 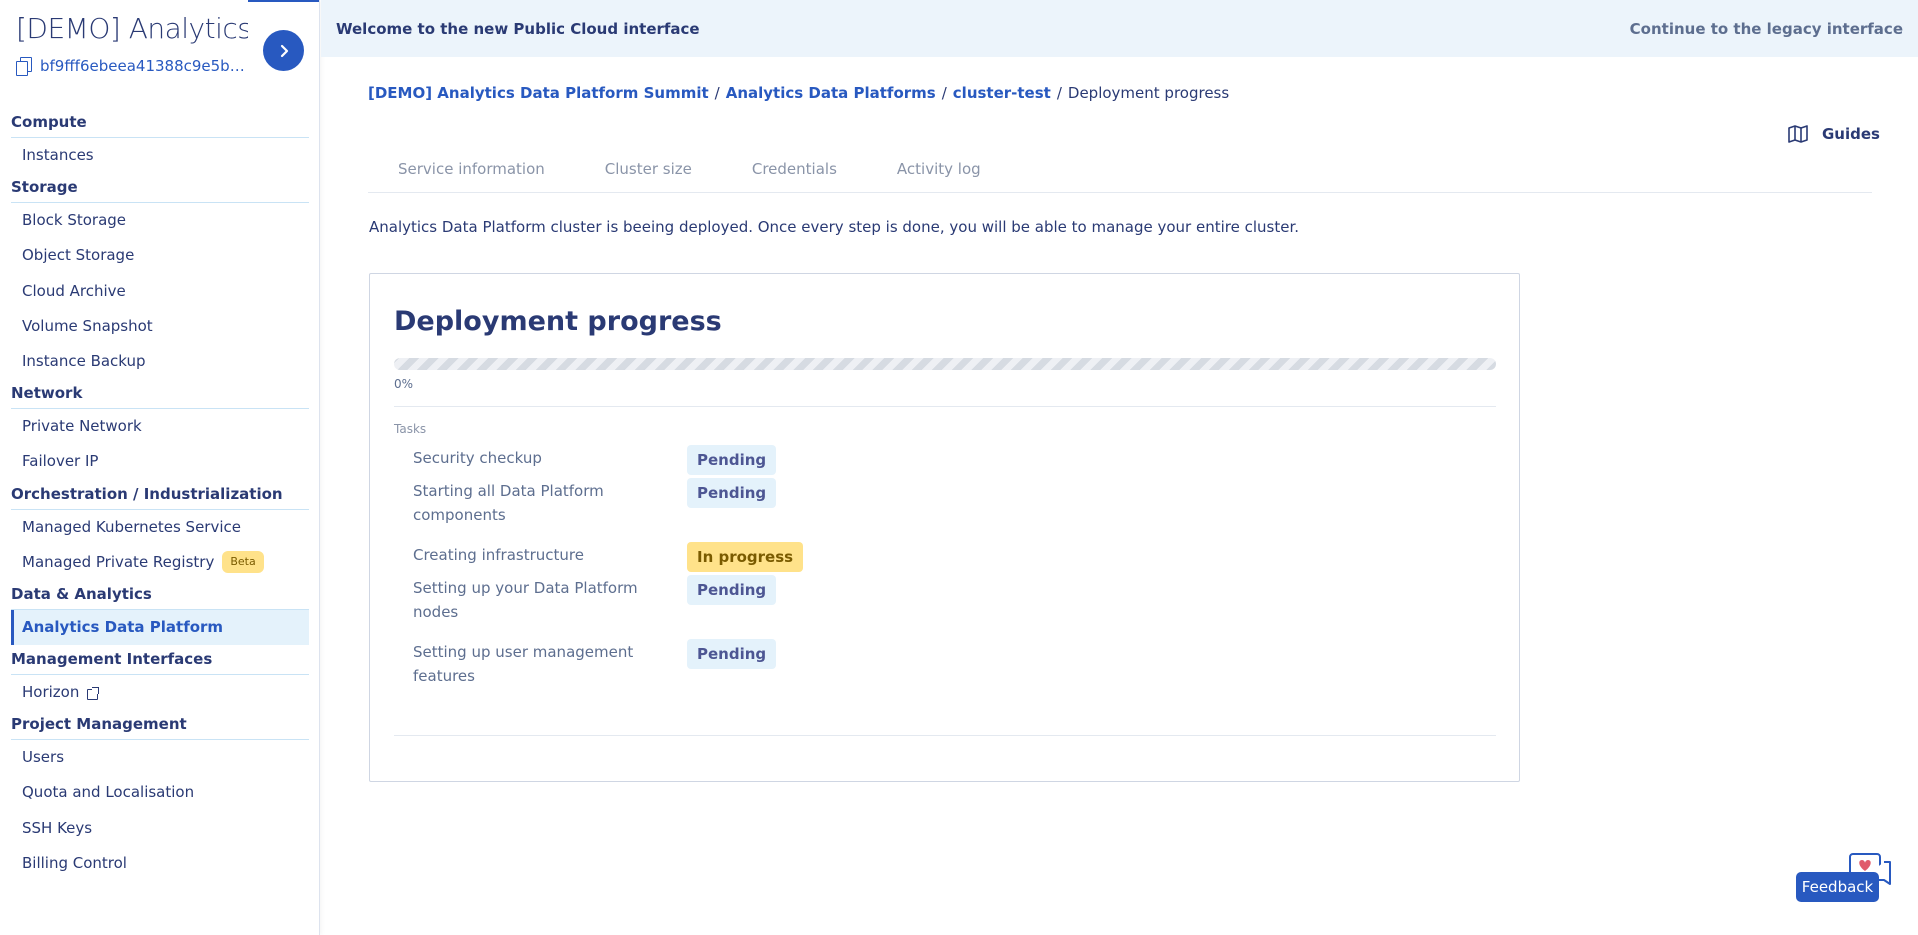 What do you see at coordinates (160, 255) in the screenshot?
I see `sidebar-item-object-storage: Object Storage` at bounding box center [160, 255].